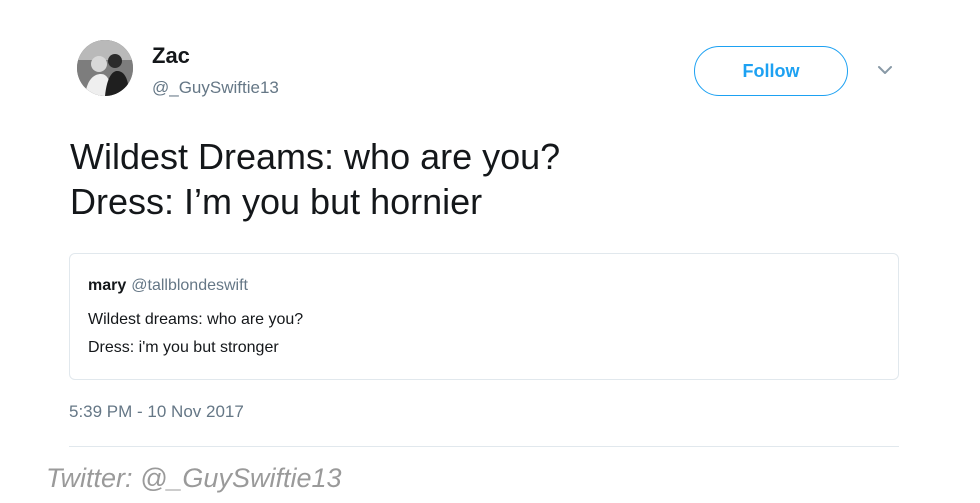 Image resolution: width=980 pixels, height=503 pixels. I want to click on tweet-text-line: Wildest Dreams: who are you?, so click(315, 156).